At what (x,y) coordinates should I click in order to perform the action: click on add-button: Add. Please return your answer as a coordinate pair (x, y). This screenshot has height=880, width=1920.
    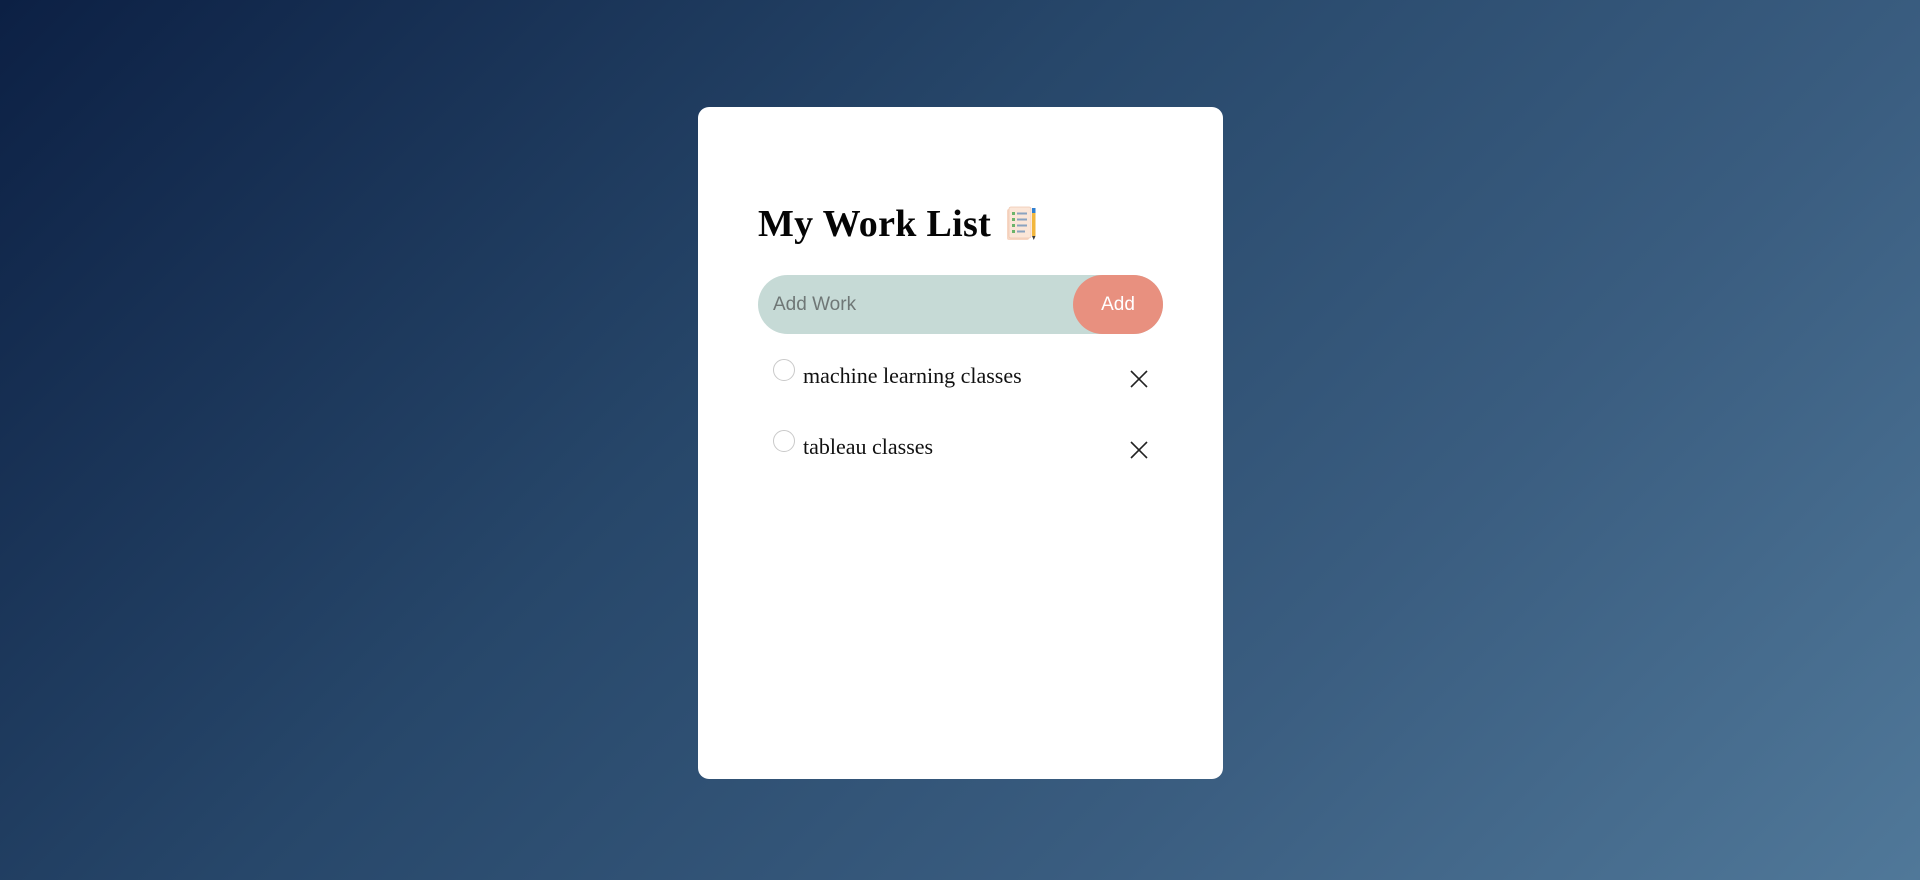
    Looking at the image, I should click on (1118, 304).